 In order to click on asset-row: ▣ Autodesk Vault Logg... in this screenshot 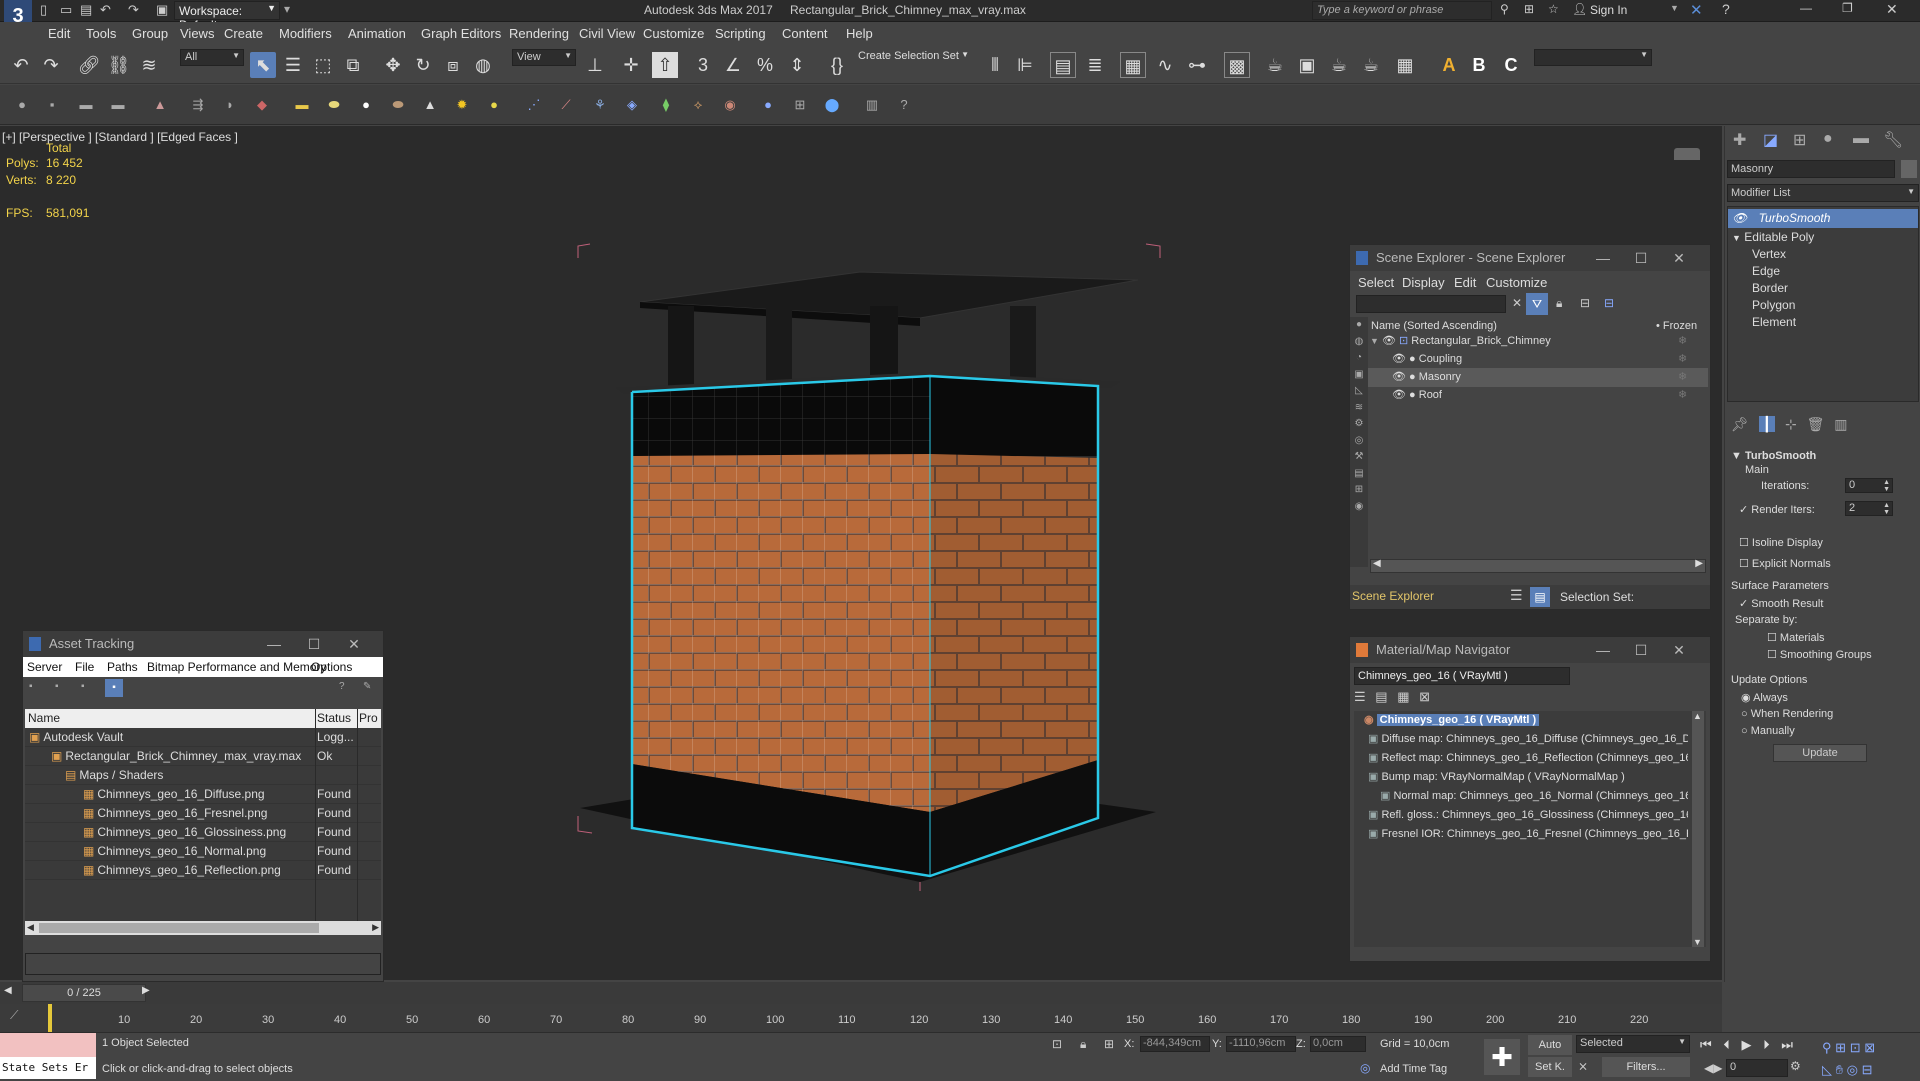, I will do `click(203, 737)`.